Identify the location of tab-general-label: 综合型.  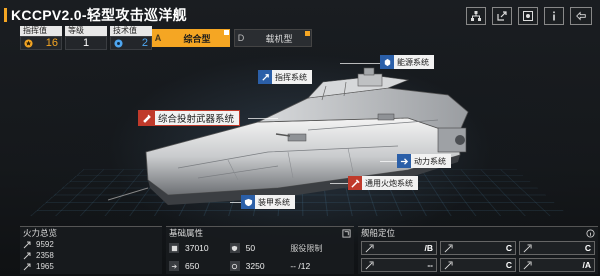
(197, 38).